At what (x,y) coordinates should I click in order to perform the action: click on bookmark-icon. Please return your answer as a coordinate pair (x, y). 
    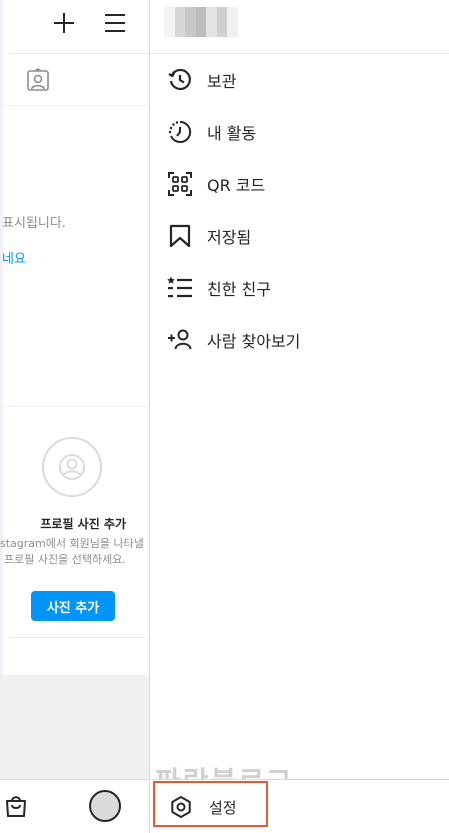
    Looking at the image, I should click on (180, 236).